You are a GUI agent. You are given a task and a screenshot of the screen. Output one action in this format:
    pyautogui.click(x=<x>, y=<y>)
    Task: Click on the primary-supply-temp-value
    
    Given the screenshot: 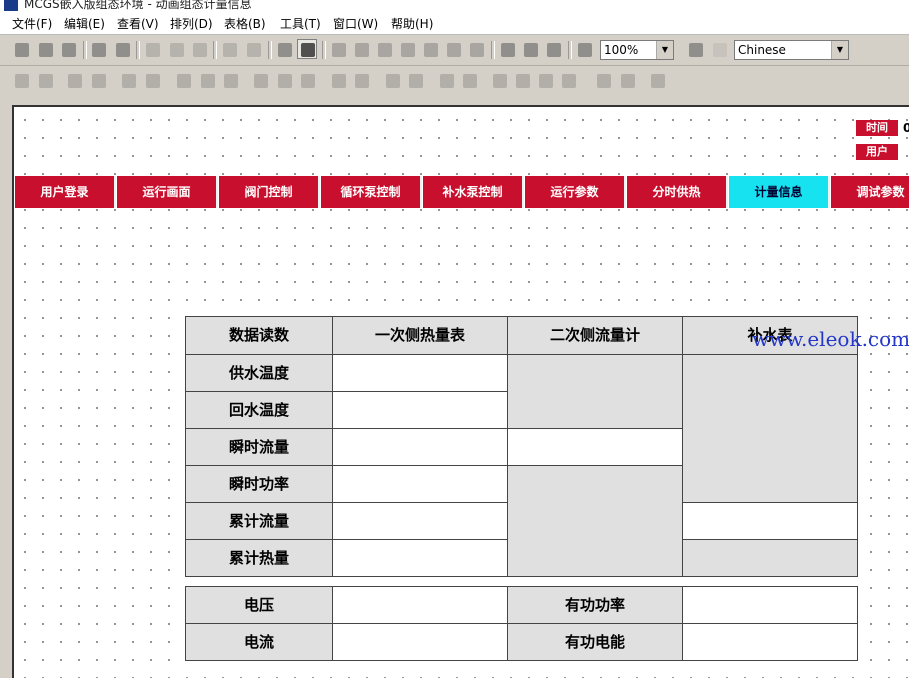 What is the action you would take?
    pyautogui.click(x=420, y=373)
    